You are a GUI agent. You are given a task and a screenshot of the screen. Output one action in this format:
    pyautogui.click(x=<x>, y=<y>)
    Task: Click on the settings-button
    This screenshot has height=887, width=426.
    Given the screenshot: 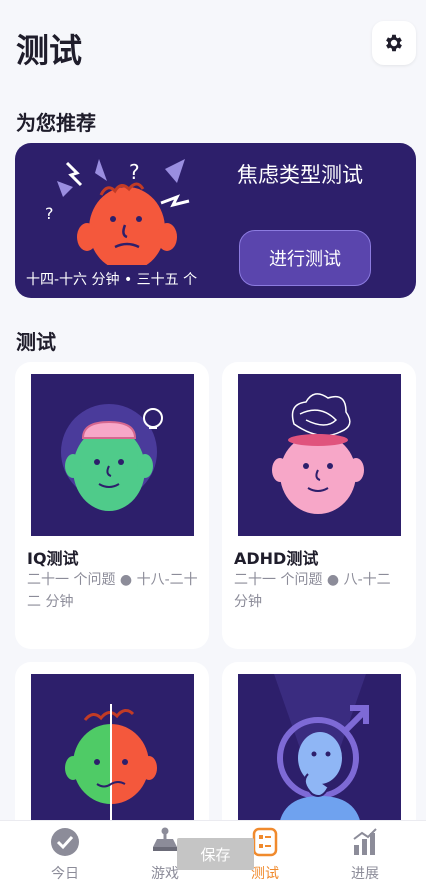 What is the action you would take?
    pyautogui.click(x=394, y=43)
    